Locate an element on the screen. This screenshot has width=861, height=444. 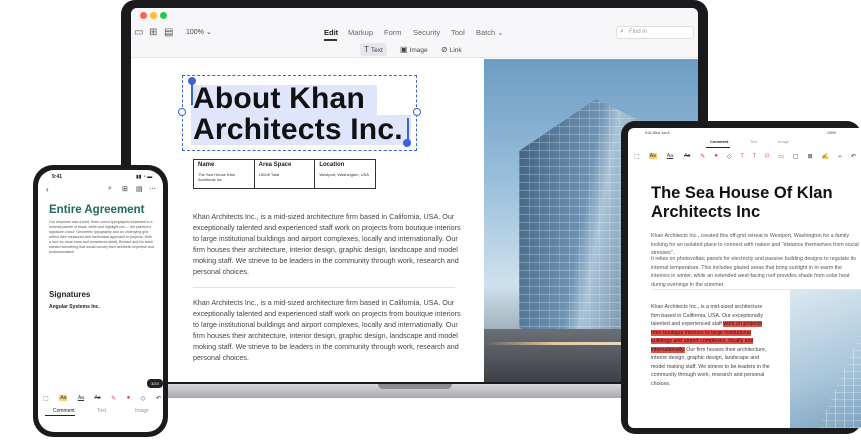
zoom-dropdown: 100% ⌄ is located at coordinates (199, 32).